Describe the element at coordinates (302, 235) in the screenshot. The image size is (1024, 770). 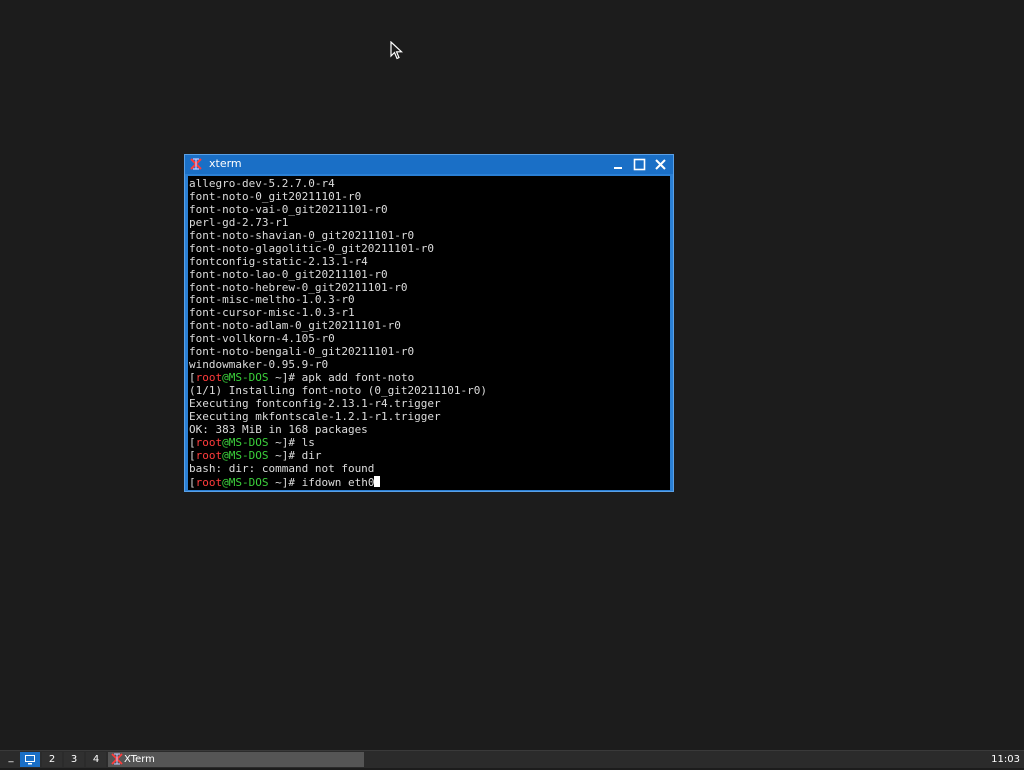
I see `terminal-output-line: font-noto-shavian-0_git20211101-r0` at that location.